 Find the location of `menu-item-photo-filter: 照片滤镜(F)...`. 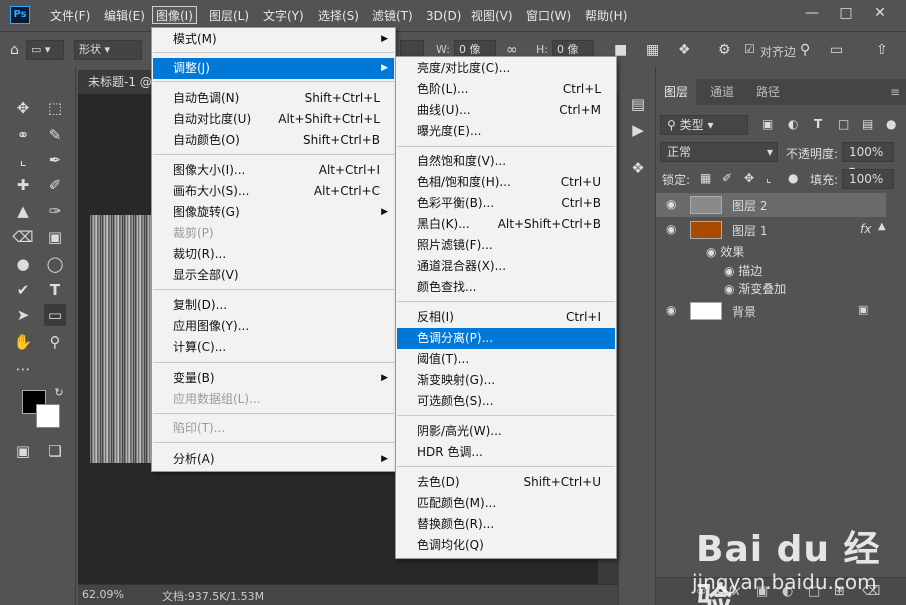

menu-item-photo-filter: 照片滤镜(F)... is located at coordinates (506, 245).